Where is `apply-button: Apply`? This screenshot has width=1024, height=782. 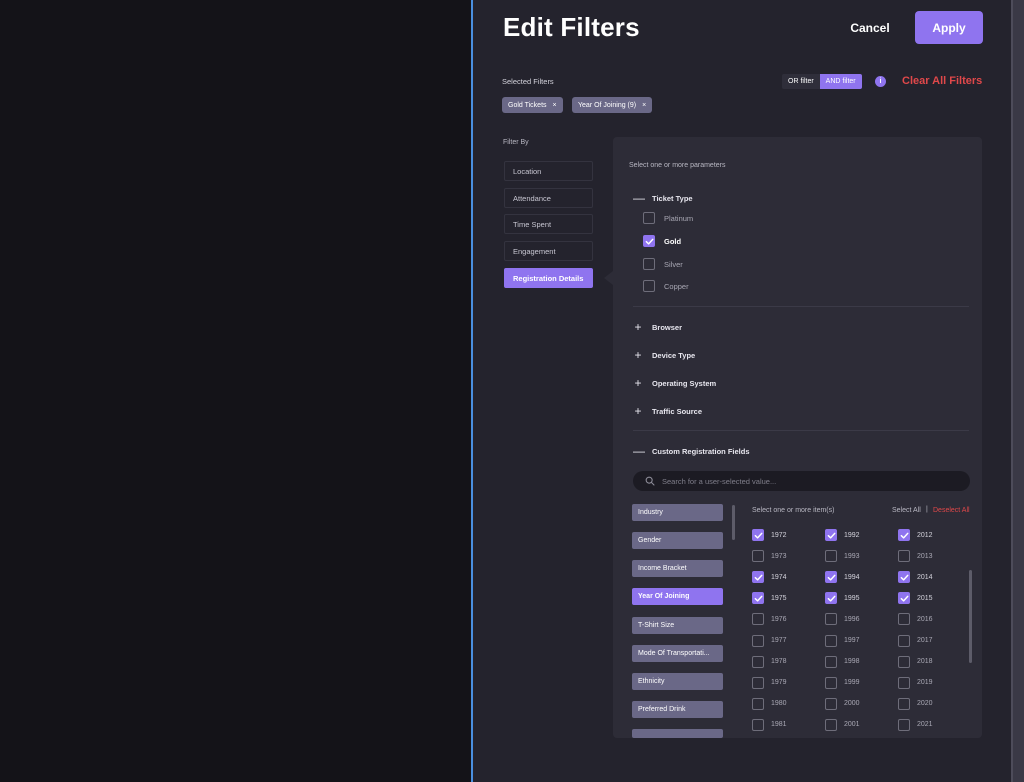 apply-button: Apply is located at coordinates (949, 27).